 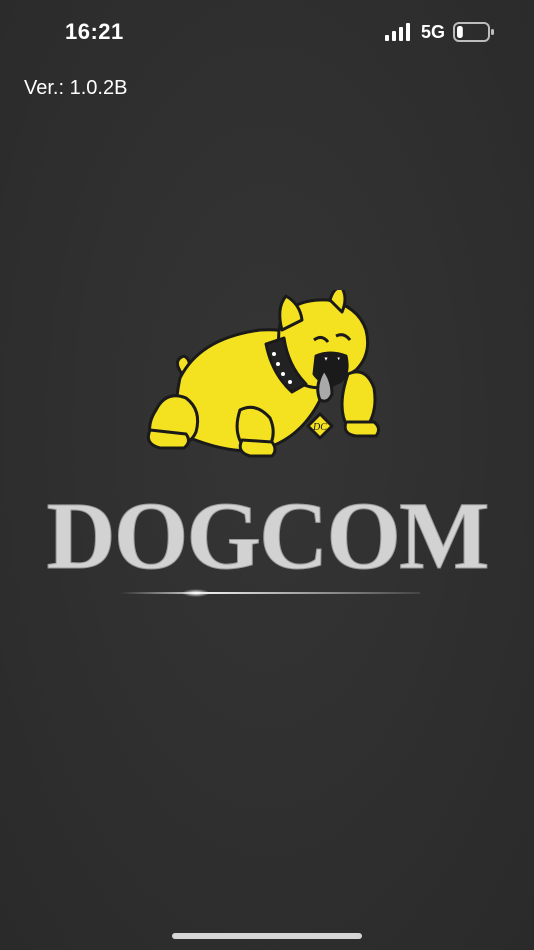 What do you see at coordinates (267, 32) in the screenshot?
I see `status-bar: 16:21 5G` at bounding box center [267, 32].